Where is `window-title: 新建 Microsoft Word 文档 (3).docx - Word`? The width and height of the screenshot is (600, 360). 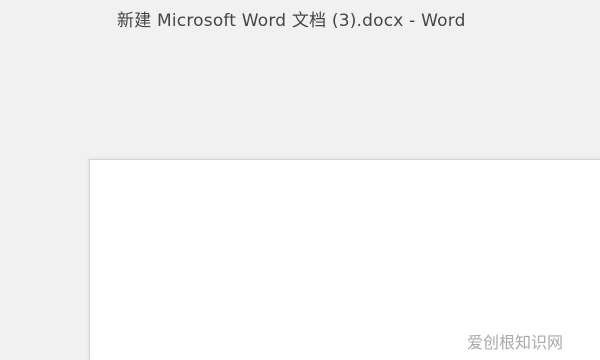
window-title: 新建 Microsoft Word 文档 (3).docx - Word is located at coordinates (291, 21).